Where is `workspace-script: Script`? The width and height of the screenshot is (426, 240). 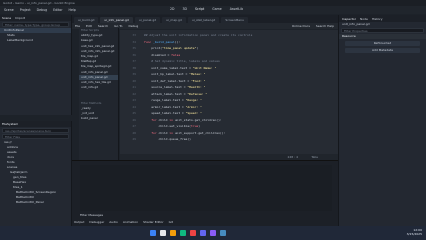
workspace-script: Script is located at coordinates (199, 9).